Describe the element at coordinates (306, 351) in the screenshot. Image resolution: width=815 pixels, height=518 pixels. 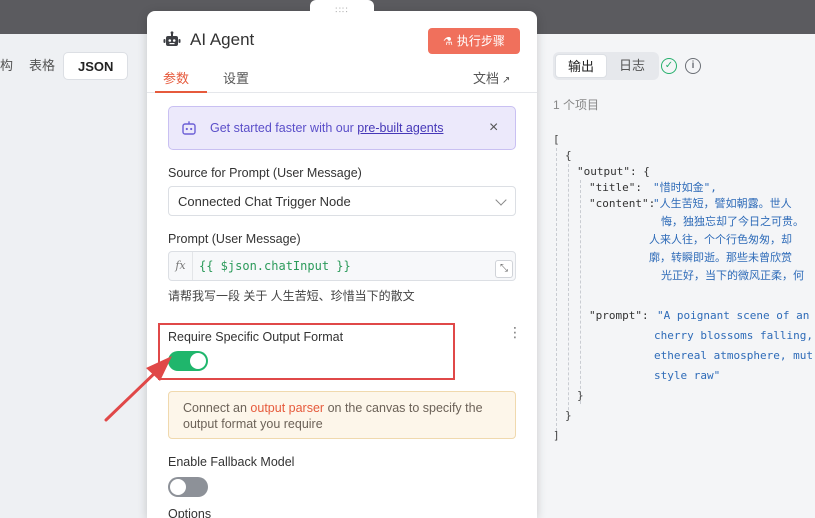
I see `annotation-highlight-box` at that location.